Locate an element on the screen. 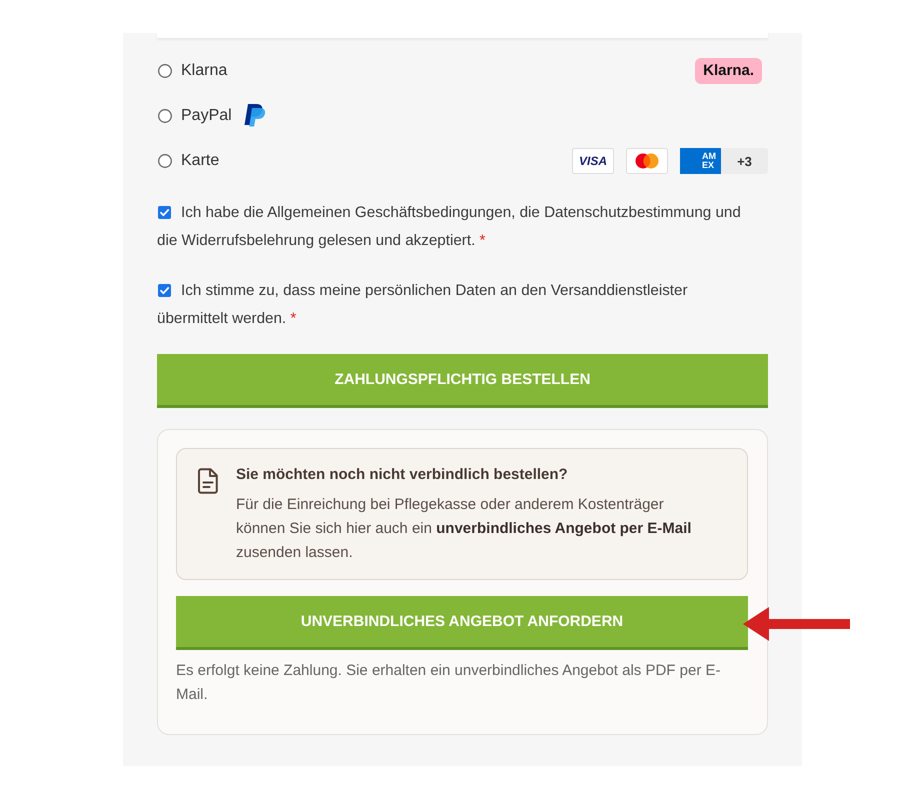 The height and width of the screenshot is (800, 905). document-icon is located at coordinates (208, 481).